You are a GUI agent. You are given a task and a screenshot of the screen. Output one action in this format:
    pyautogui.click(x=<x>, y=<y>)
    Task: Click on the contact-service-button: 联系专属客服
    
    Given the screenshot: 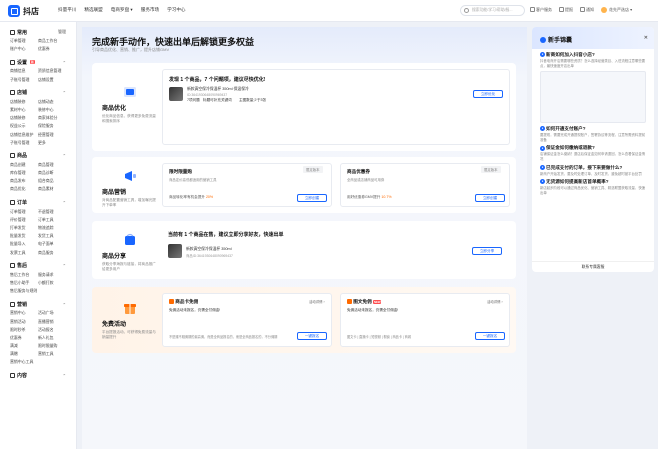 What is the action you would take?
    pyautogui.click(x=593, y=266)
    